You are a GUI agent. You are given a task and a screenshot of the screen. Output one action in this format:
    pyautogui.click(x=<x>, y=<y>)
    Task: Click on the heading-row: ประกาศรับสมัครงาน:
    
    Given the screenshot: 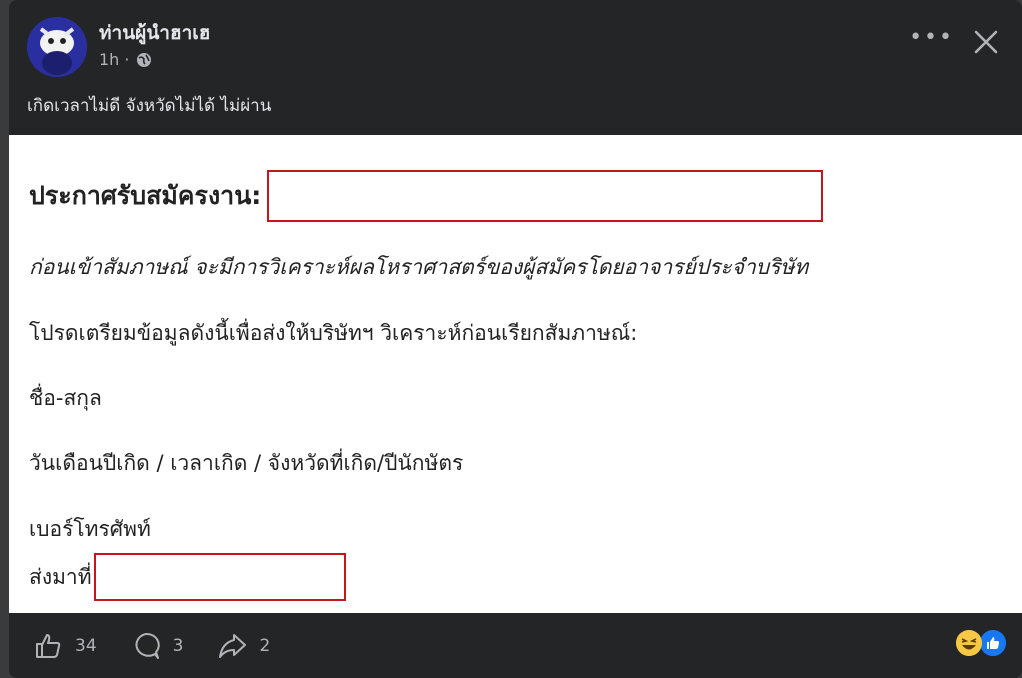 What is the action you would take?
    pyautogui.click(x=426, y=196)
    